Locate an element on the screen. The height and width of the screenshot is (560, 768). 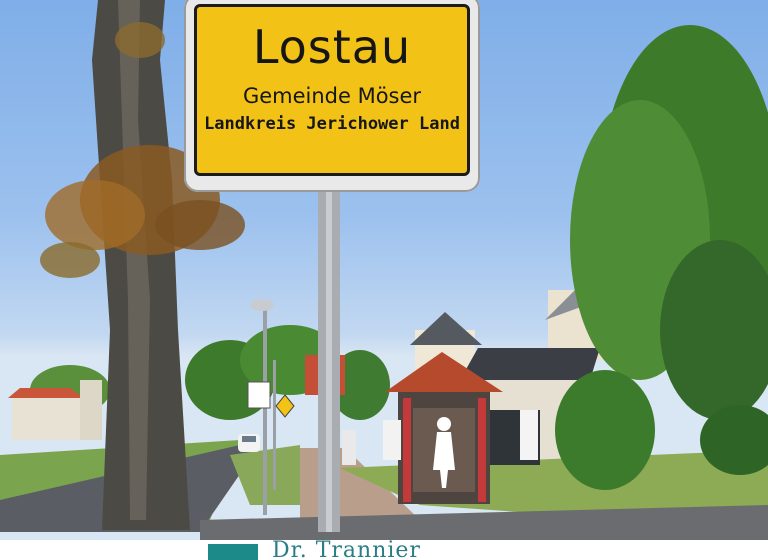
car is located at coordinates (249, 443).